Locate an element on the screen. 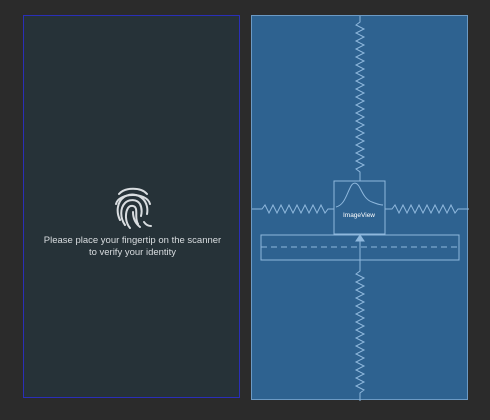 Image resolution: width=490 pixels, height=420 pixels. image-preview-curve is located at coordinates (359, 195).